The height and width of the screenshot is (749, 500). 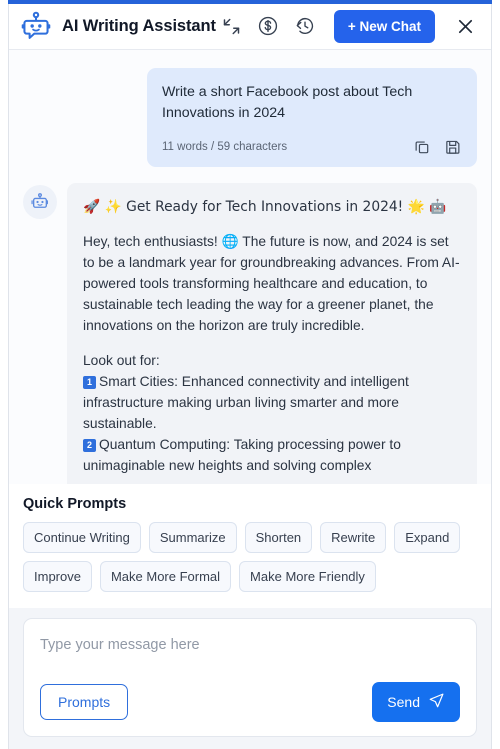 What do you see at coordinates (422, 147) in the screenshot?
I see `copy-icon` at bounding box center [422, 147].